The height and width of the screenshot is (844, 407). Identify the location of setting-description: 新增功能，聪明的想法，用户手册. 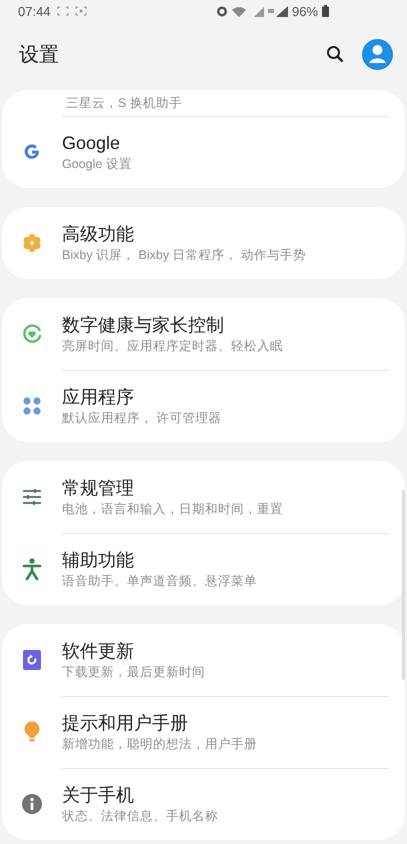
(159, 744).